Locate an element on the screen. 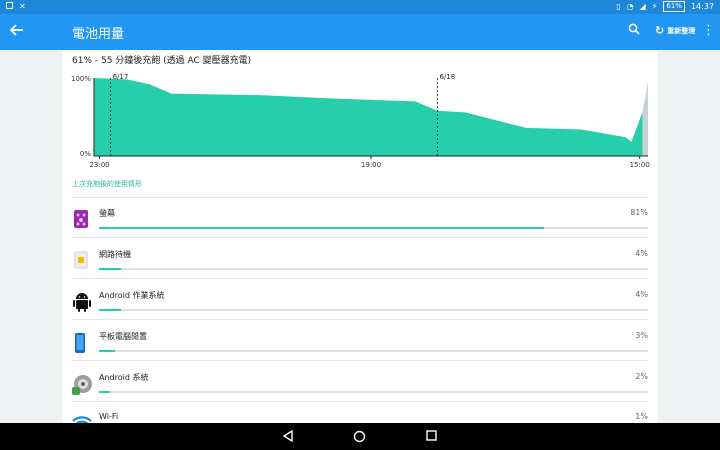 The height and width of the screenshot is (450, 720). y-tick-label: 0% is located at coordinates (85, 154).